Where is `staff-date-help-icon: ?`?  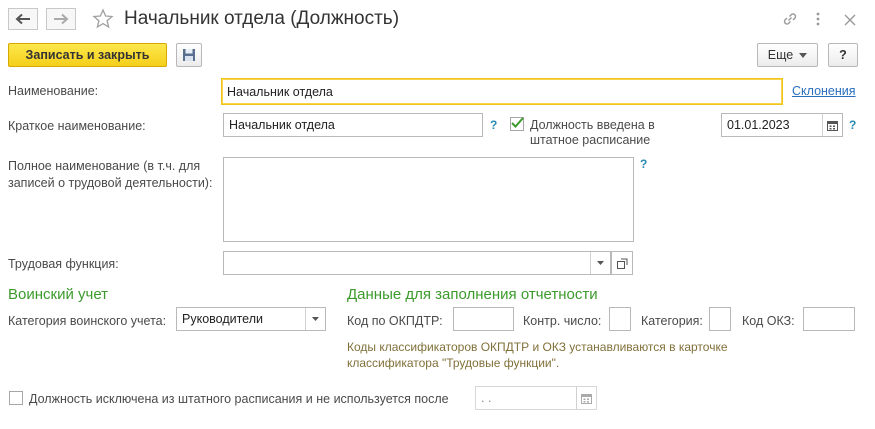
staff-date-help-icon: ? is located at coordinates (852, 125).